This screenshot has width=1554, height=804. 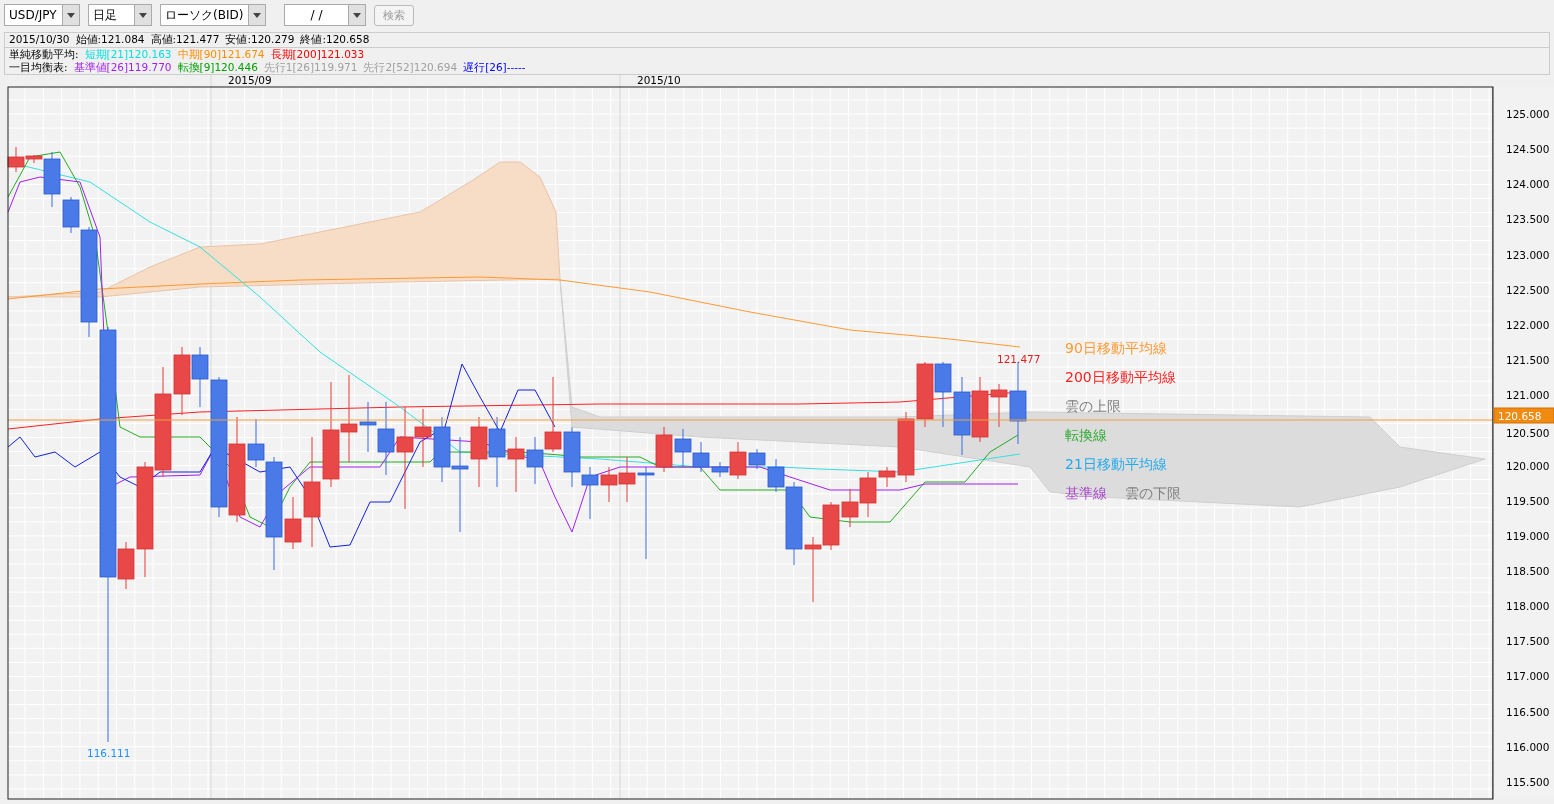 What do you see at coordinates (1528, 433) in the screenshot?
I see `axis-tick-label: 120.500` at bounding box center [1528, 433].